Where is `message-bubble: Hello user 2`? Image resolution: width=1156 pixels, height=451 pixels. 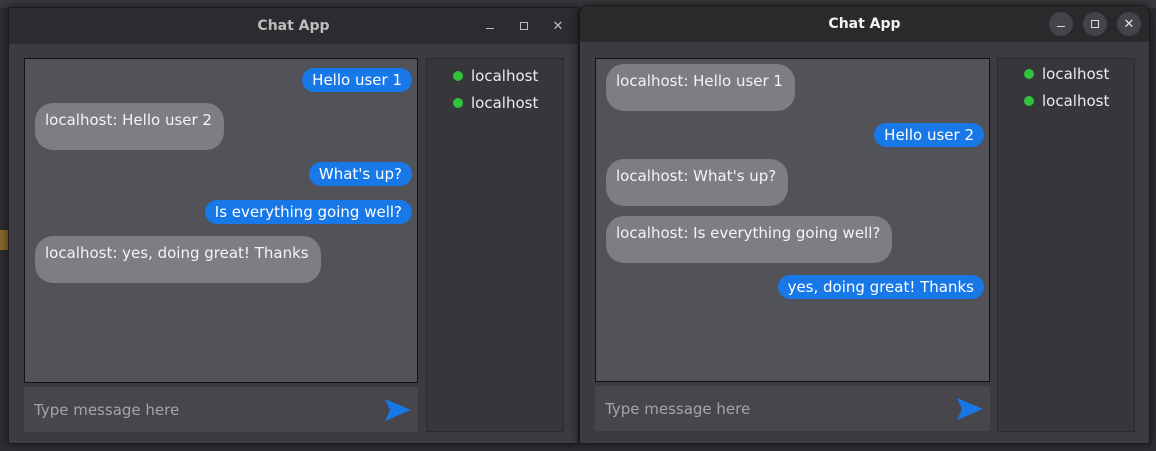
message-bubble: Hello user 2 is located at coordinates (929, 135).